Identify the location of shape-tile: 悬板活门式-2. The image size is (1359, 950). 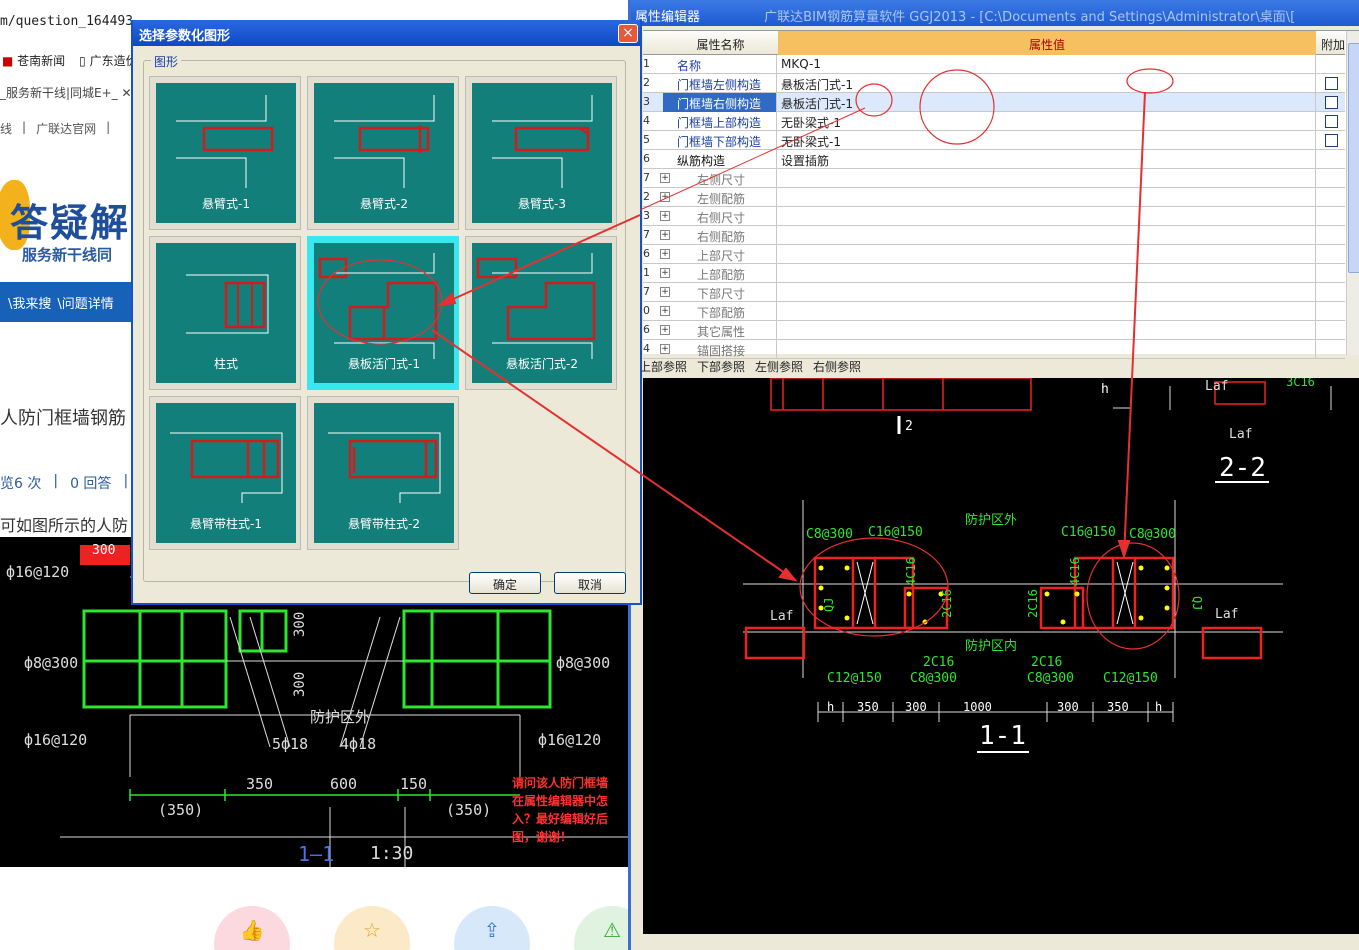
(541, 313).